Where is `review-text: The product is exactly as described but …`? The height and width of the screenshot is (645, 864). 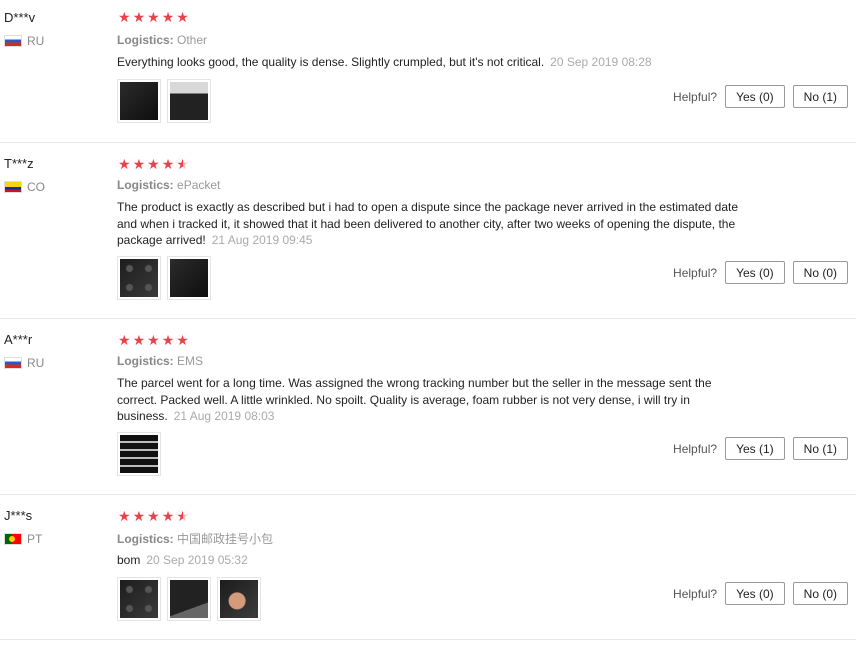
review-text: The product is exactly as described but … is located at coordinates (432, 224).